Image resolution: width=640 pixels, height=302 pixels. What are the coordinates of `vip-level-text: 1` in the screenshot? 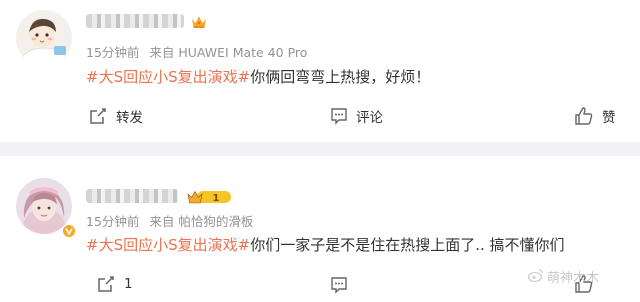 It's located at (216, 198).